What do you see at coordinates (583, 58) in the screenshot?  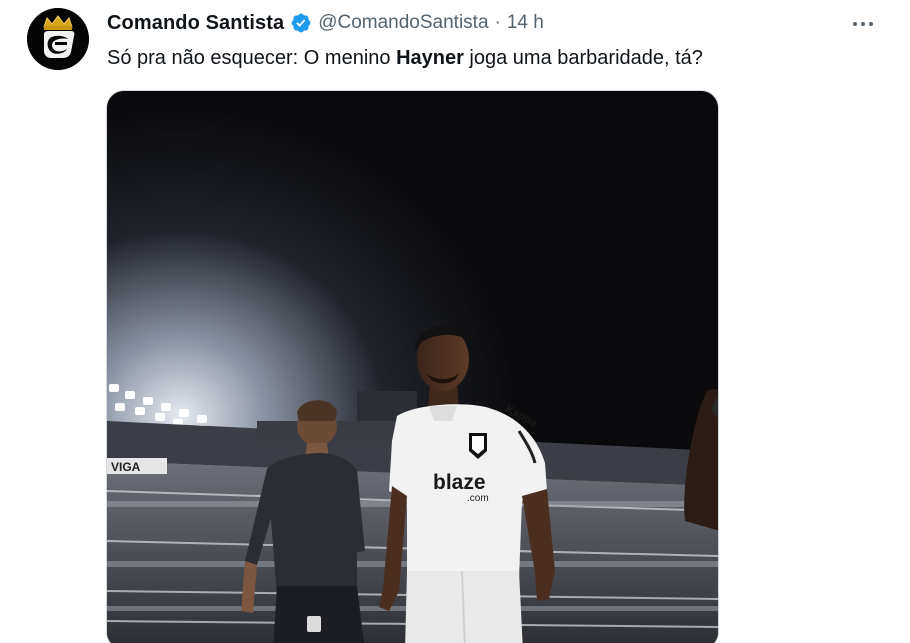 I see `tweet-text-after: joga uma barbaridade, tá?` at bounding box center [583, 58].